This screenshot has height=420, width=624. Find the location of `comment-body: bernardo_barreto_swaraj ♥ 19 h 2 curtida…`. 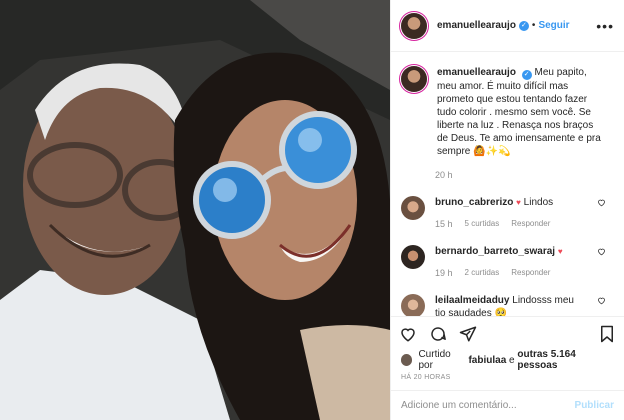

comment-body: bernardo_barreto_swaraj ♥ 19 h 2 curtida… is located at coordinates (510, 261).